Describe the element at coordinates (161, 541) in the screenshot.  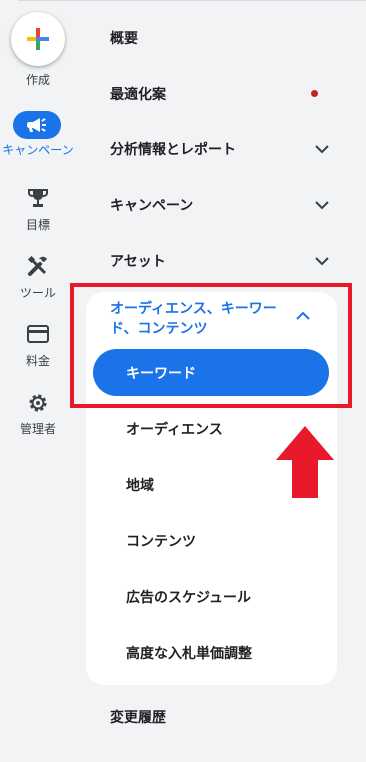
I see `sub-item-content: コンテンツ` at that location.